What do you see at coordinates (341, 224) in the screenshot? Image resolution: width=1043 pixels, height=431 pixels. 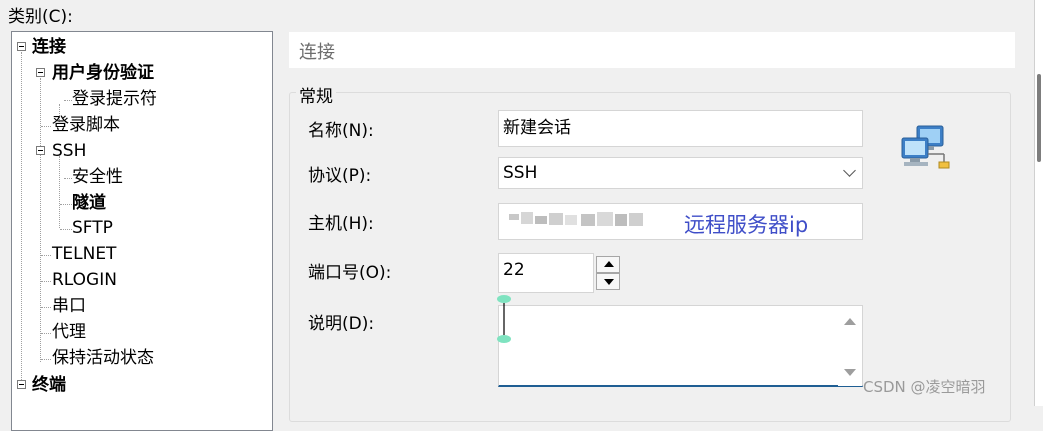 I see `host-label: 主机(H):` at bounding box center [341, 224].